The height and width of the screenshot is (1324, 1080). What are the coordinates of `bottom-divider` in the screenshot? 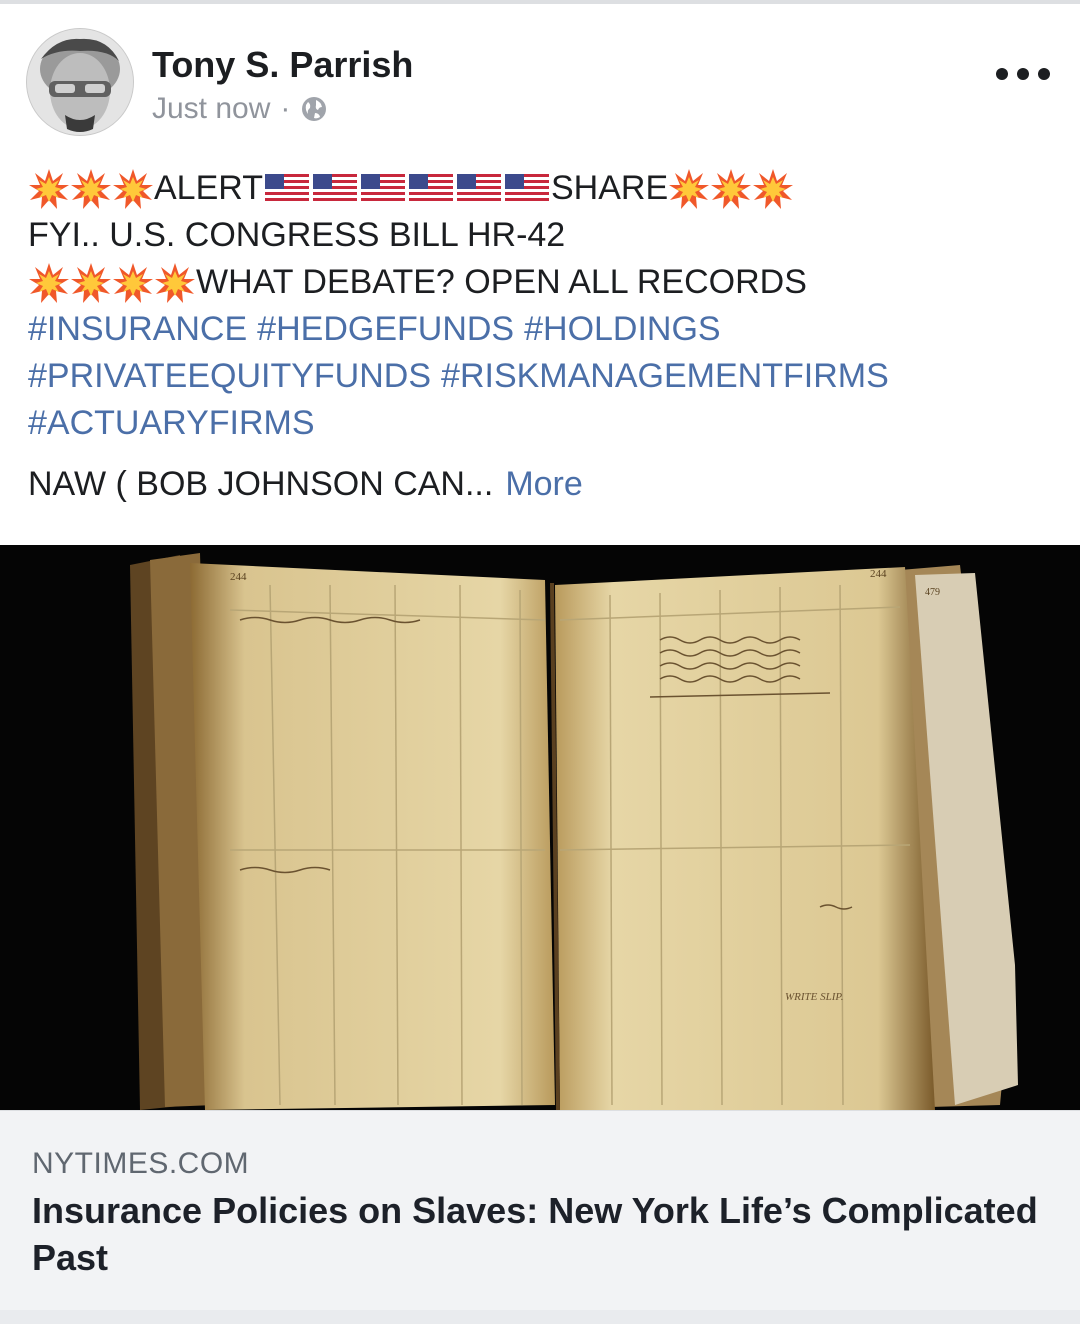 It's located at (540, 1317).